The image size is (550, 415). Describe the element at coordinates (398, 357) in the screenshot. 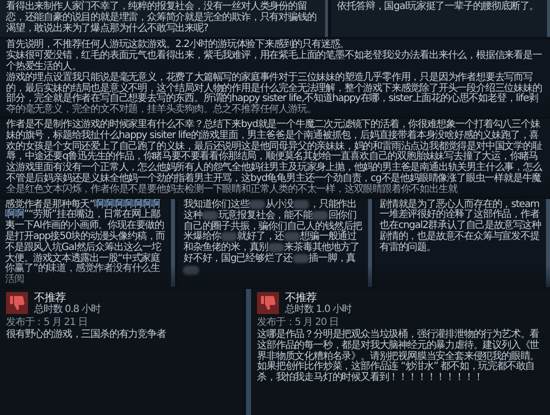

I see `review-text: 这哪是作品？分明是把观众当垃圾桶，强行灌排泄物的行为艺术。看这部作品的每一秒，都是对我大脑神经元的暴力虐待。建议列入《世界非物质文化糟粕名录》。请别把视网膜当安全套来侵犯我的眼睛。如果把创作比作炒菜，这部作品连 “炒泔水” 都不如，玩完都不敢自杀，我怕我走马灯的时候又看到！！！！！！！！！！` at that location.